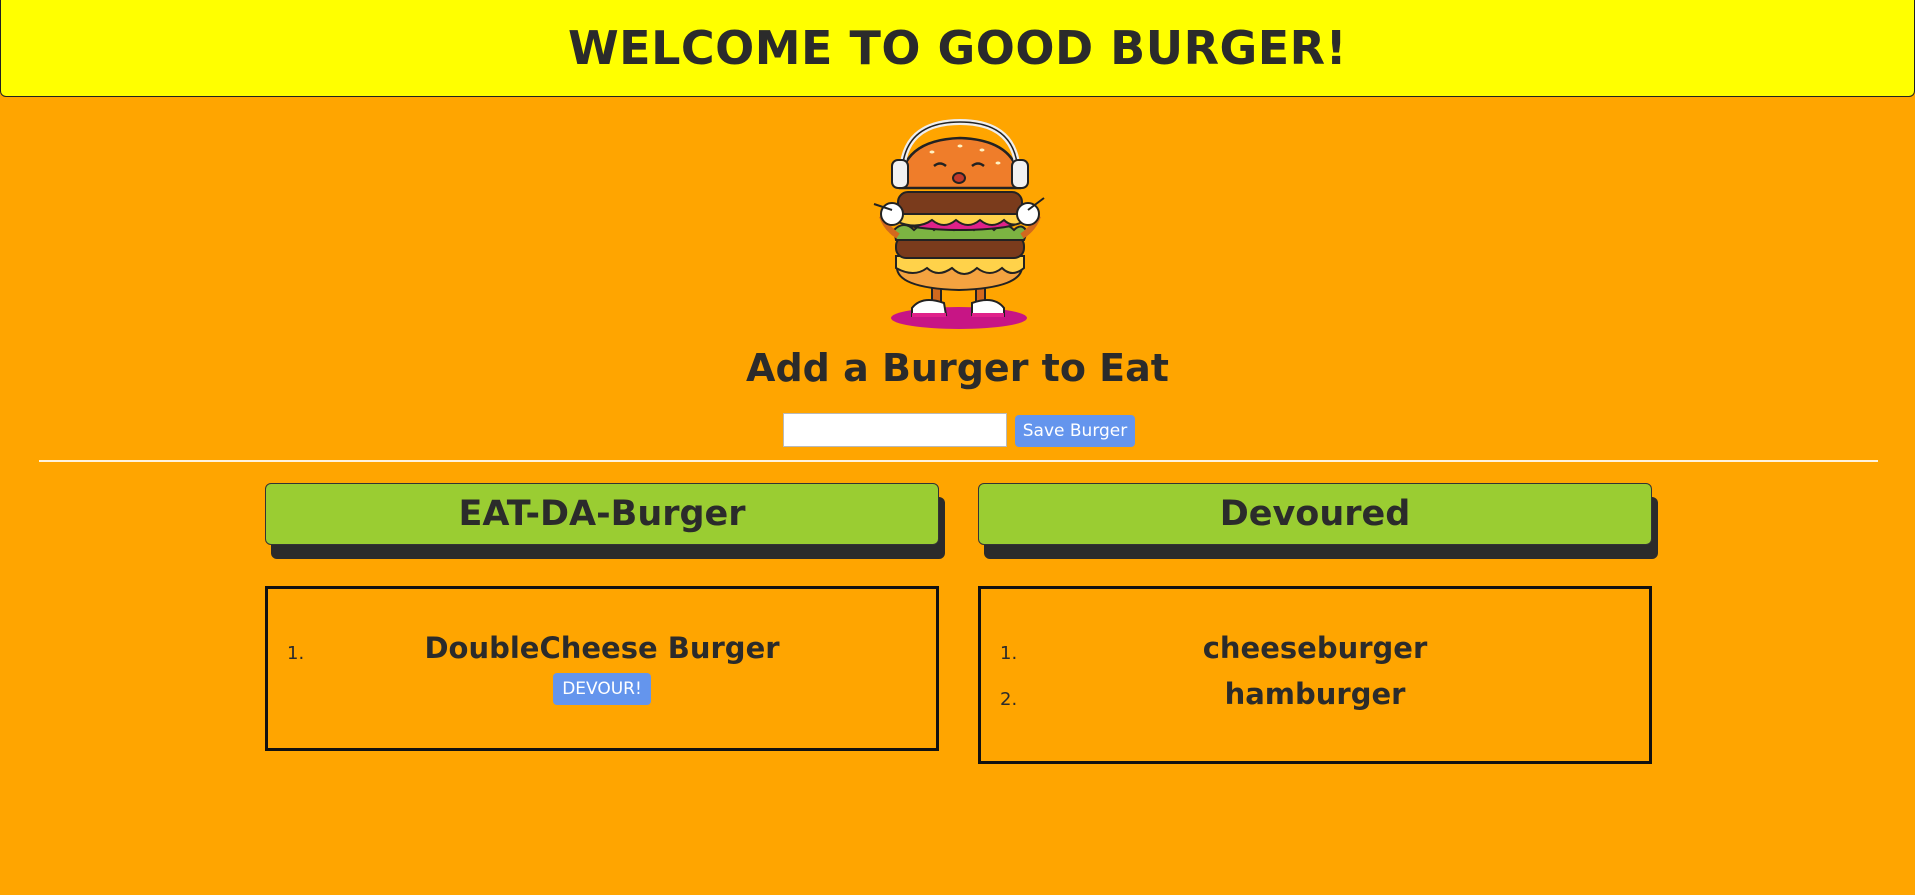 This screenshot has height=895, width=1915. I want to click on eat-column-header: EAT-DA-Burger, so click(602, 514).